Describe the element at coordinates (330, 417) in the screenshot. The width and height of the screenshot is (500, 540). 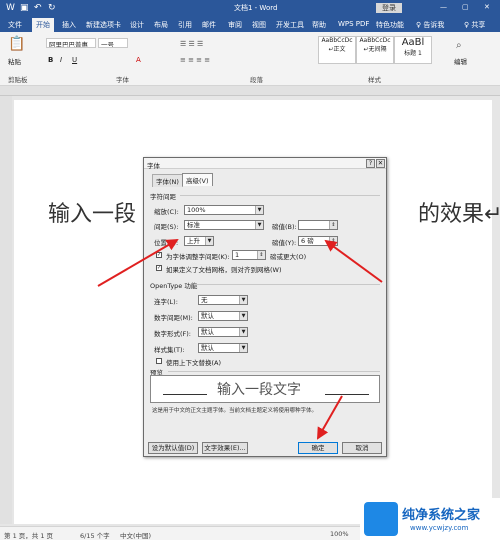
I see `arrow-to-ok` at that location.